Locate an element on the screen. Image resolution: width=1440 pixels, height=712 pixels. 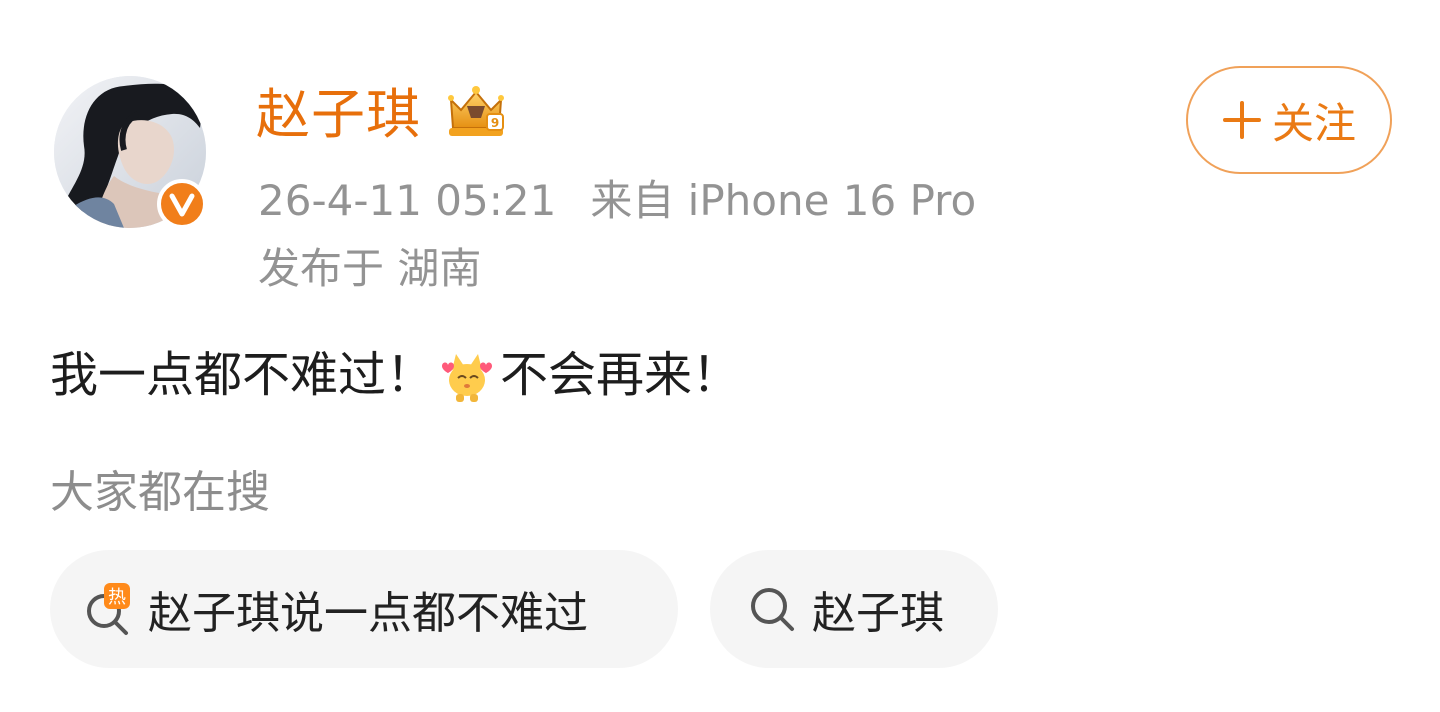
trending-chip-hot: 热 赵子琪说一点都不难过 is located at coordinates (364, 609).